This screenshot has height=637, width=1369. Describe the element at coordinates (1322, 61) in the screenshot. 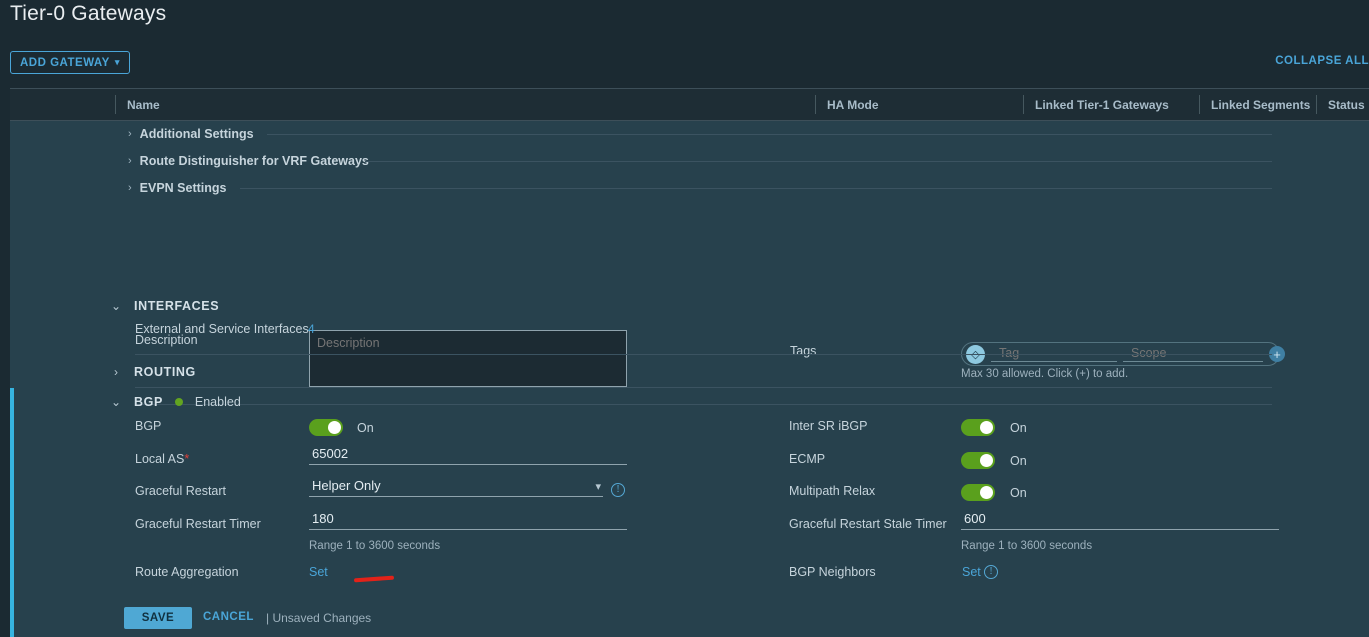

I see `collapse-all-button: COLLAPSE ALL` at that location.